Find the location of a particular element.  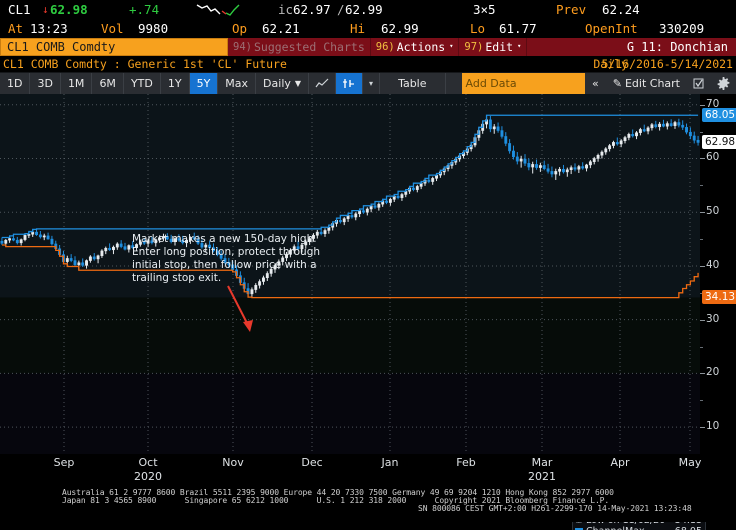

line-chart-icon is located at coordinates (323, 83).